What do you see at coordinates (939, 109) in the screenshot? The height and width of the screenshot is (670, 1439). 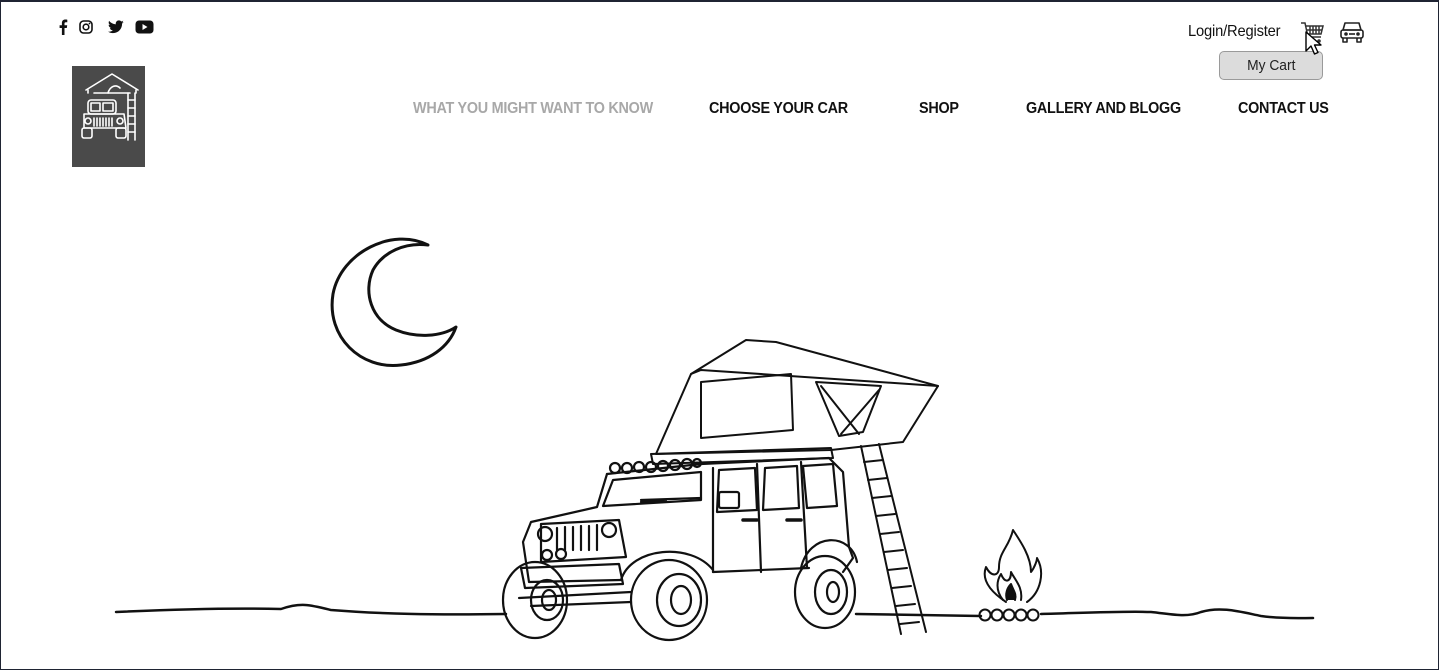 I see `nav-item-shop: SHOP` at bounding box center [939, 109].